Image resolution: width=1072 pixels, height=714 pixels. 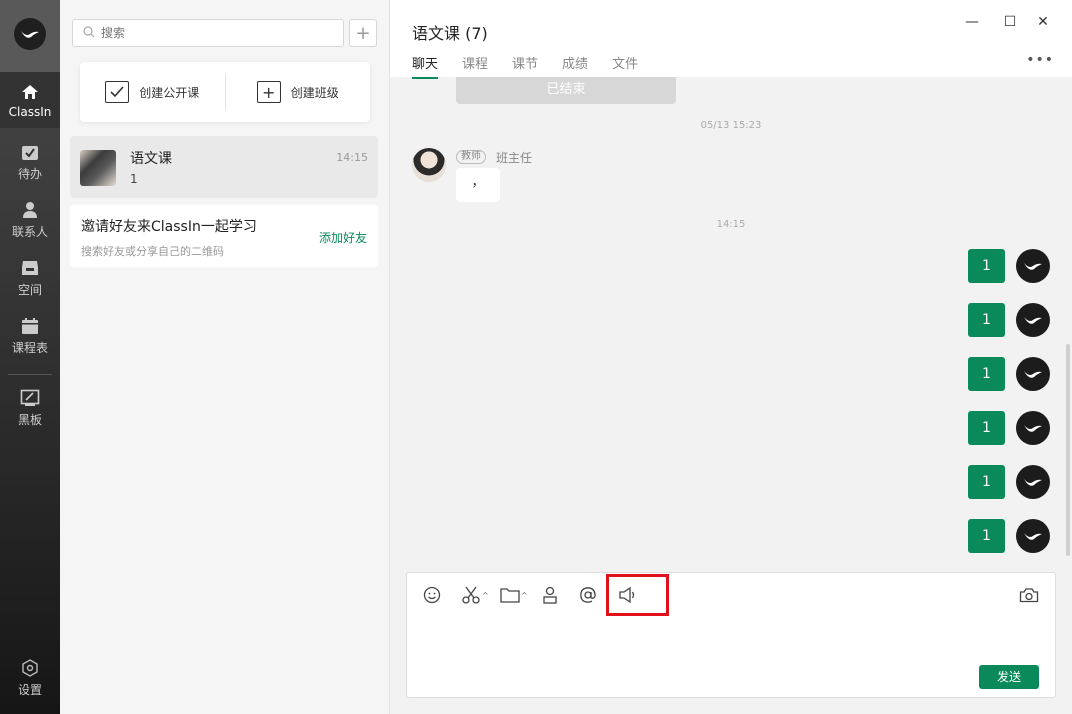 I want to click on rail-item-todo: 待办, so click(x=30, y=162).